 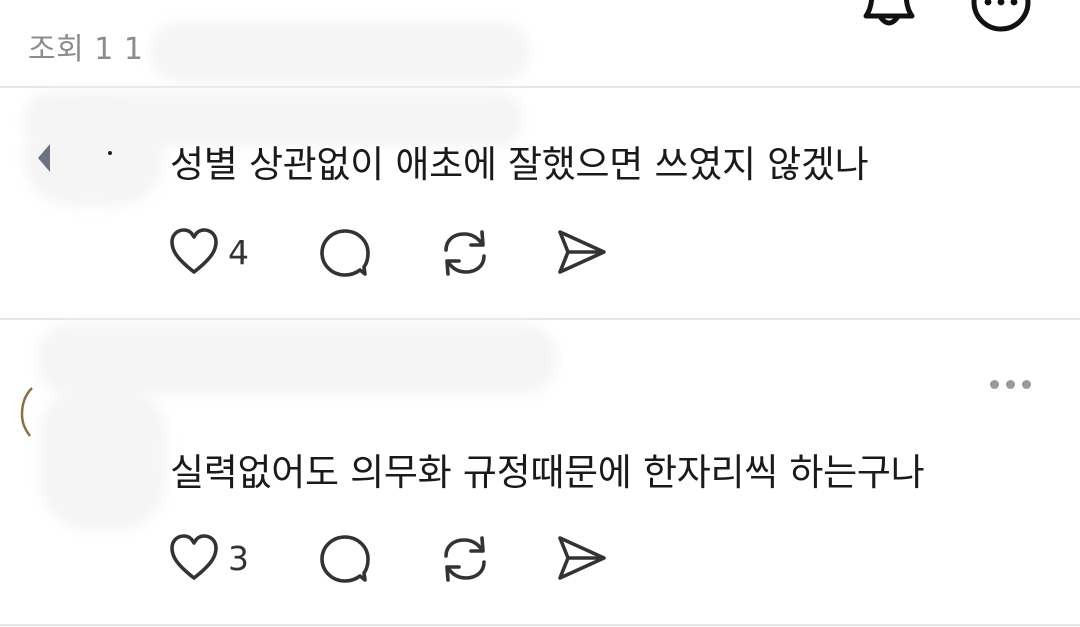 What do you see at coordinates (1001, 16) in the screenshot?
I see `more-icon` at bounding box center [1001, 16].